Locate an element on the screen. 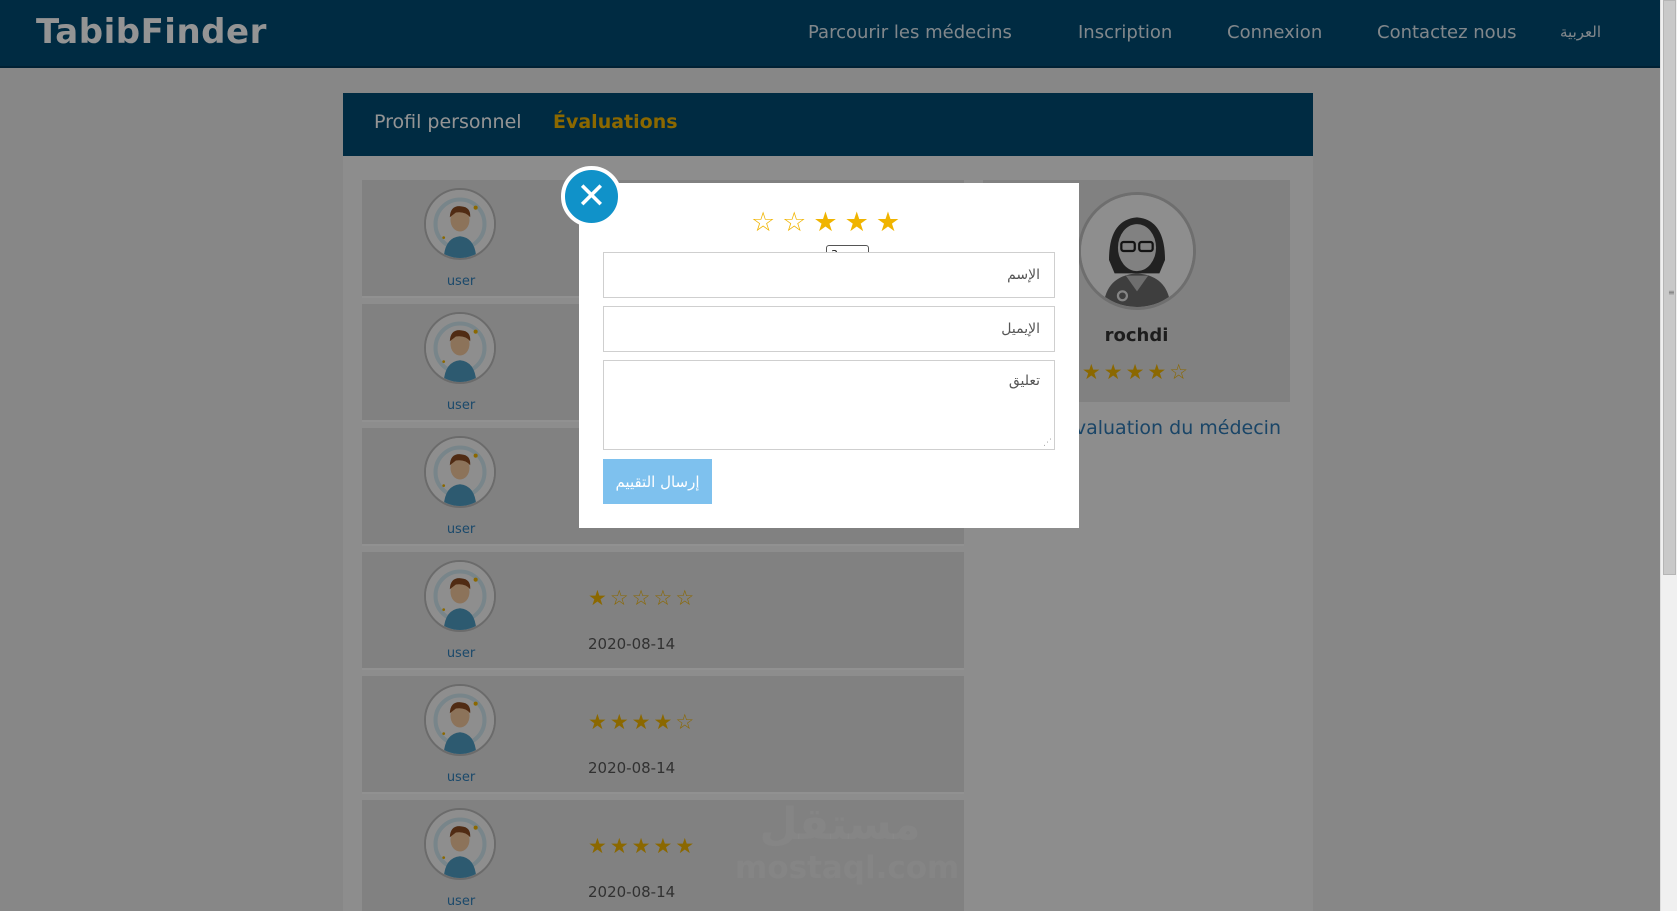 The image size is (1677, 911). rating-star-picker: ☆☆★★★ is located at coordinates (829, 222).